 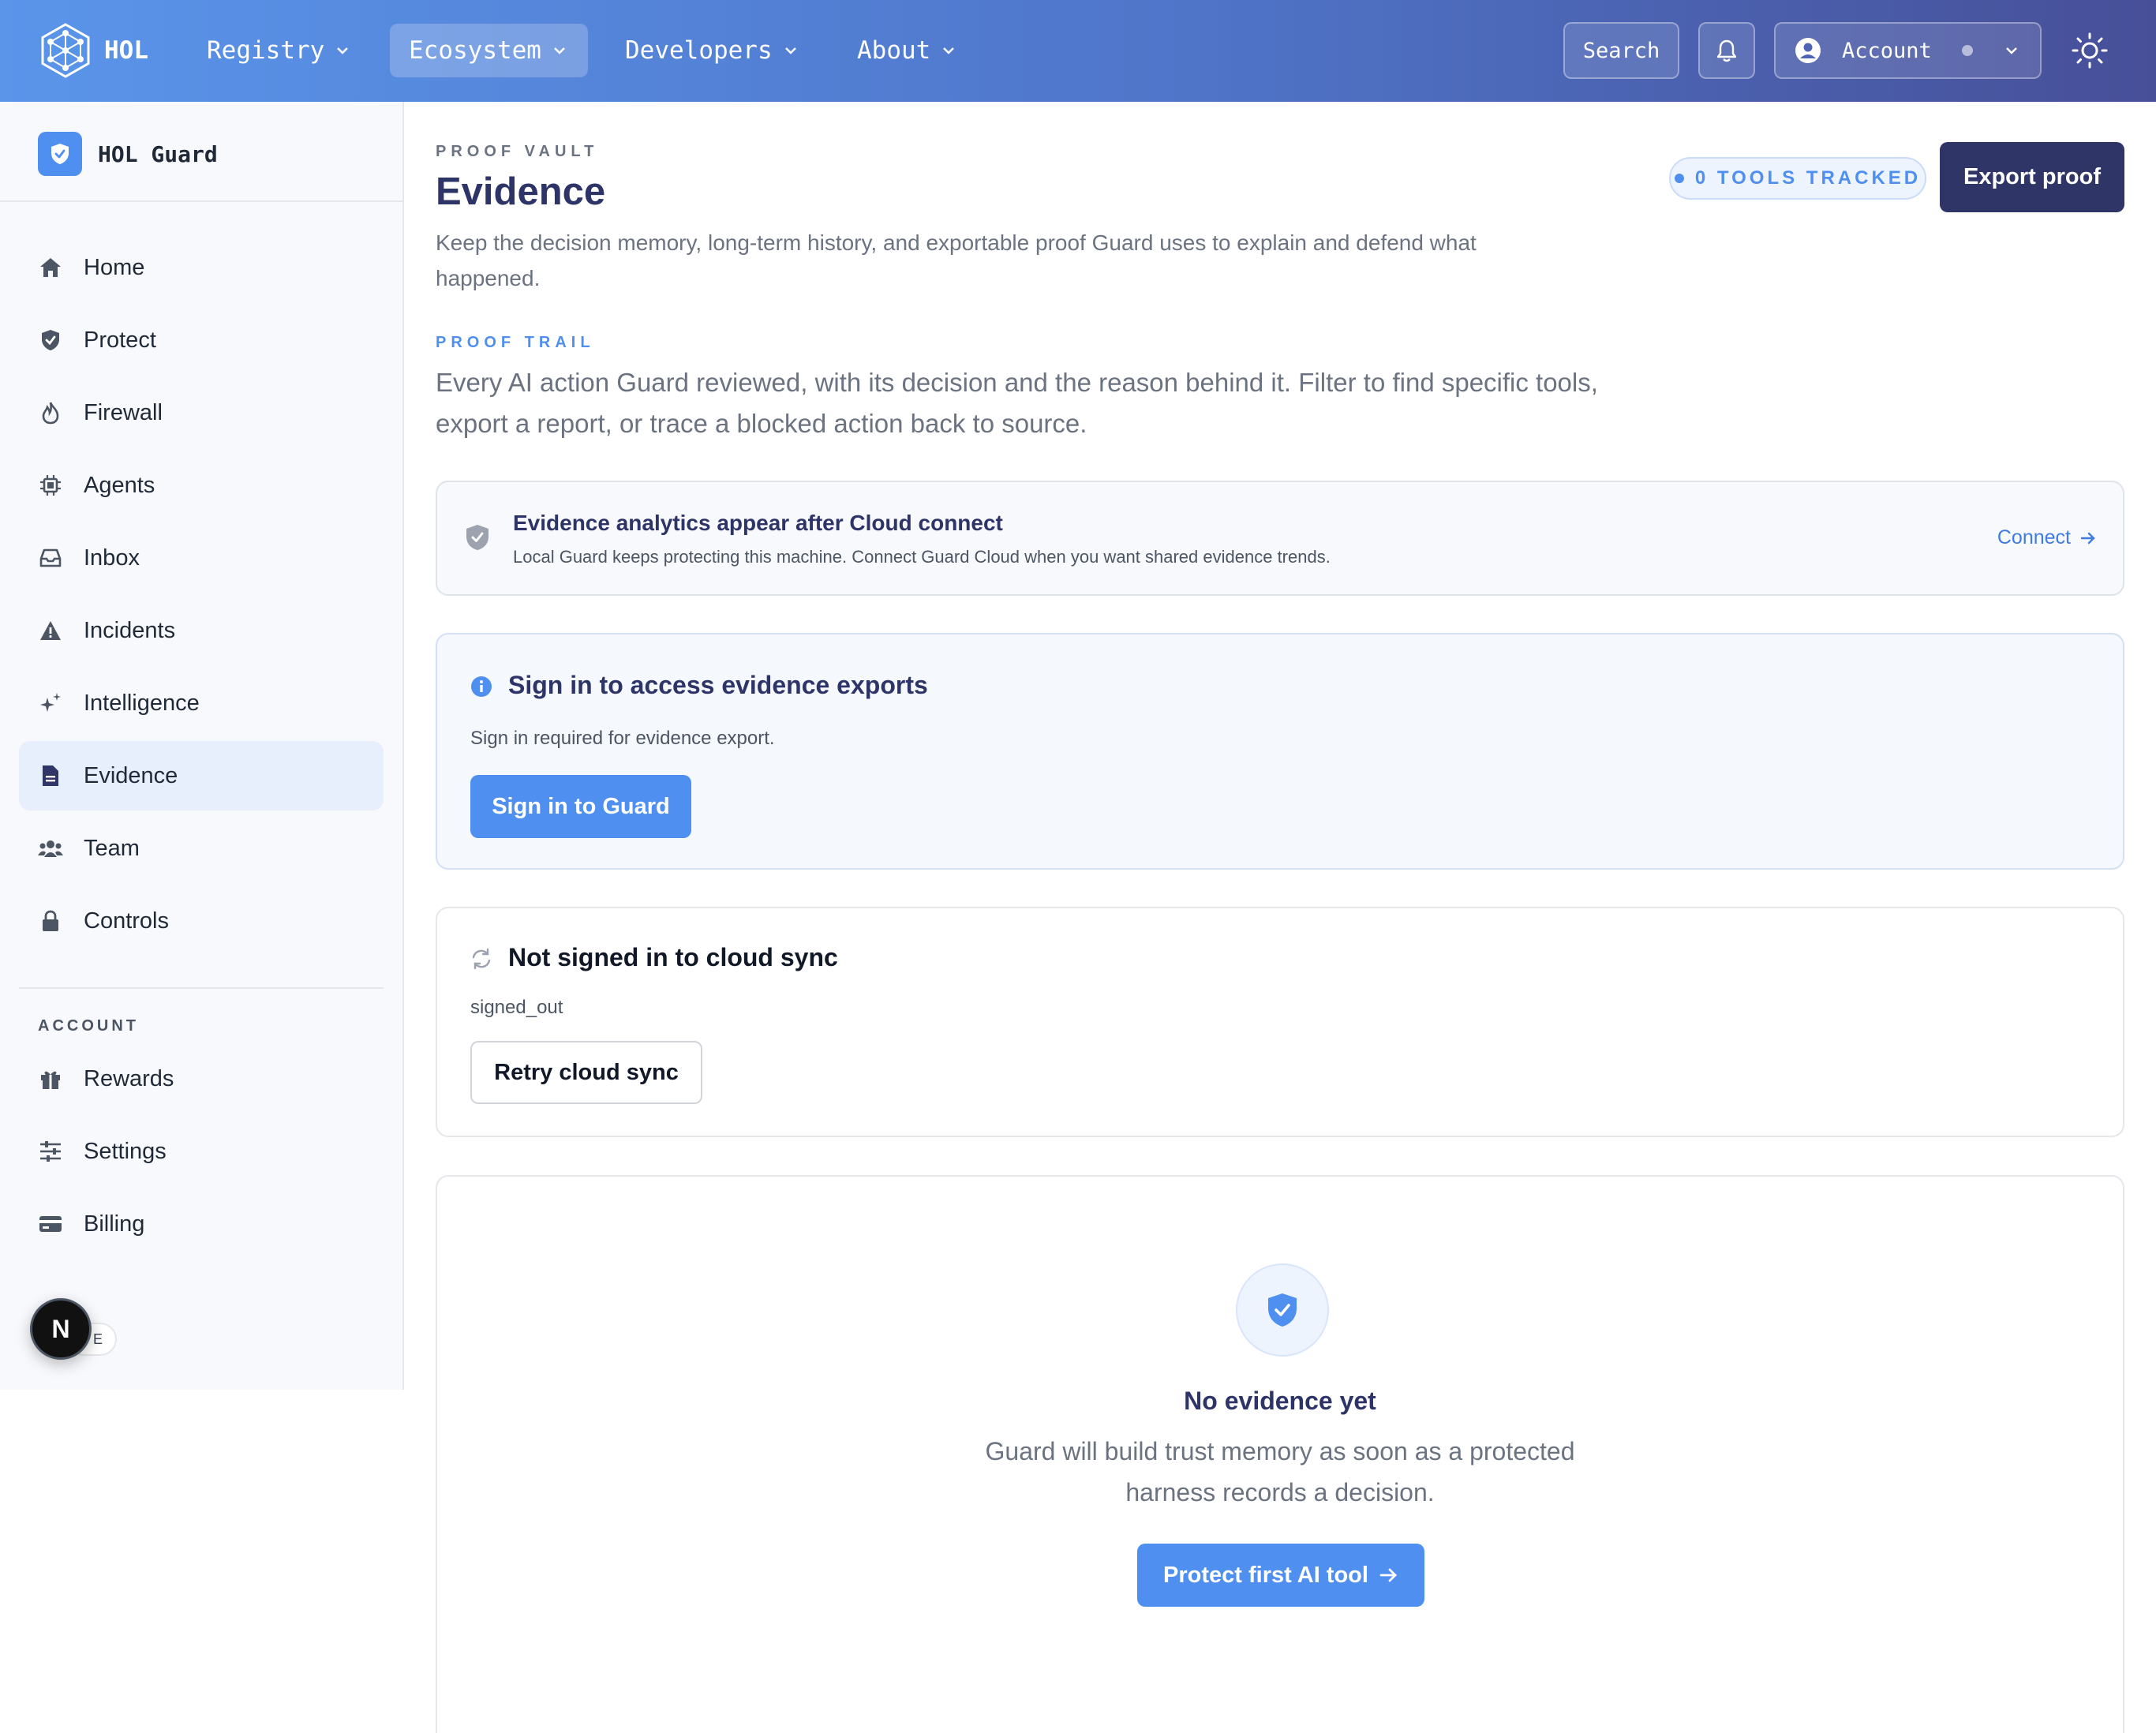 I want to click on export-proof-button: Export proof, so click(x=2032, y=177).